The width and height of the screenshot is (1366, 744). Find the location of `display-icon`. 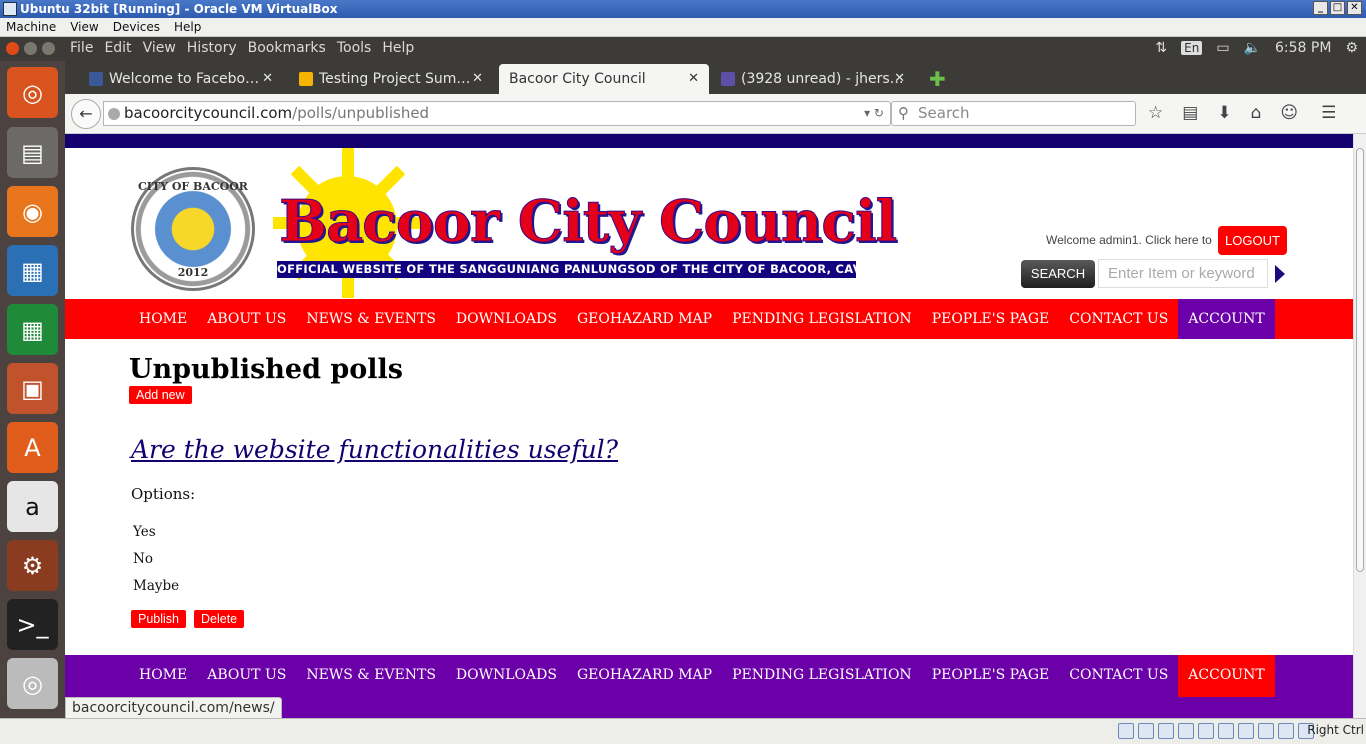

display-icon is located at coordinates (1226, 731).